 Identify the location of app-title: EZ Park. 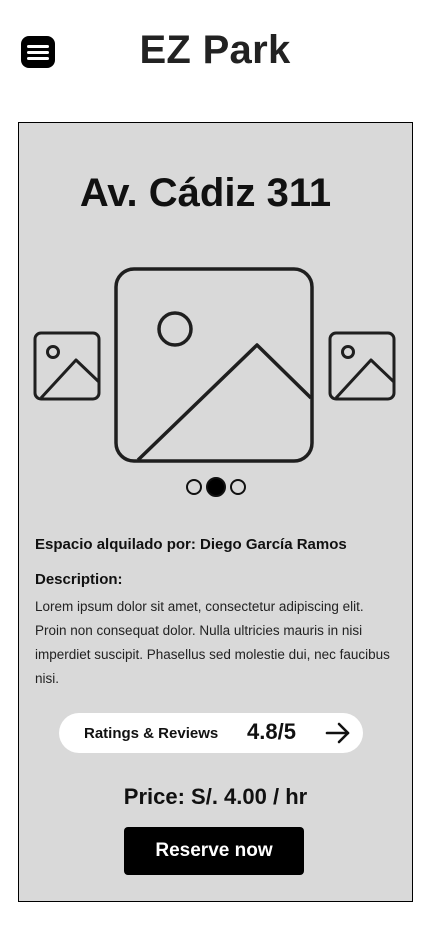
(215, 50).